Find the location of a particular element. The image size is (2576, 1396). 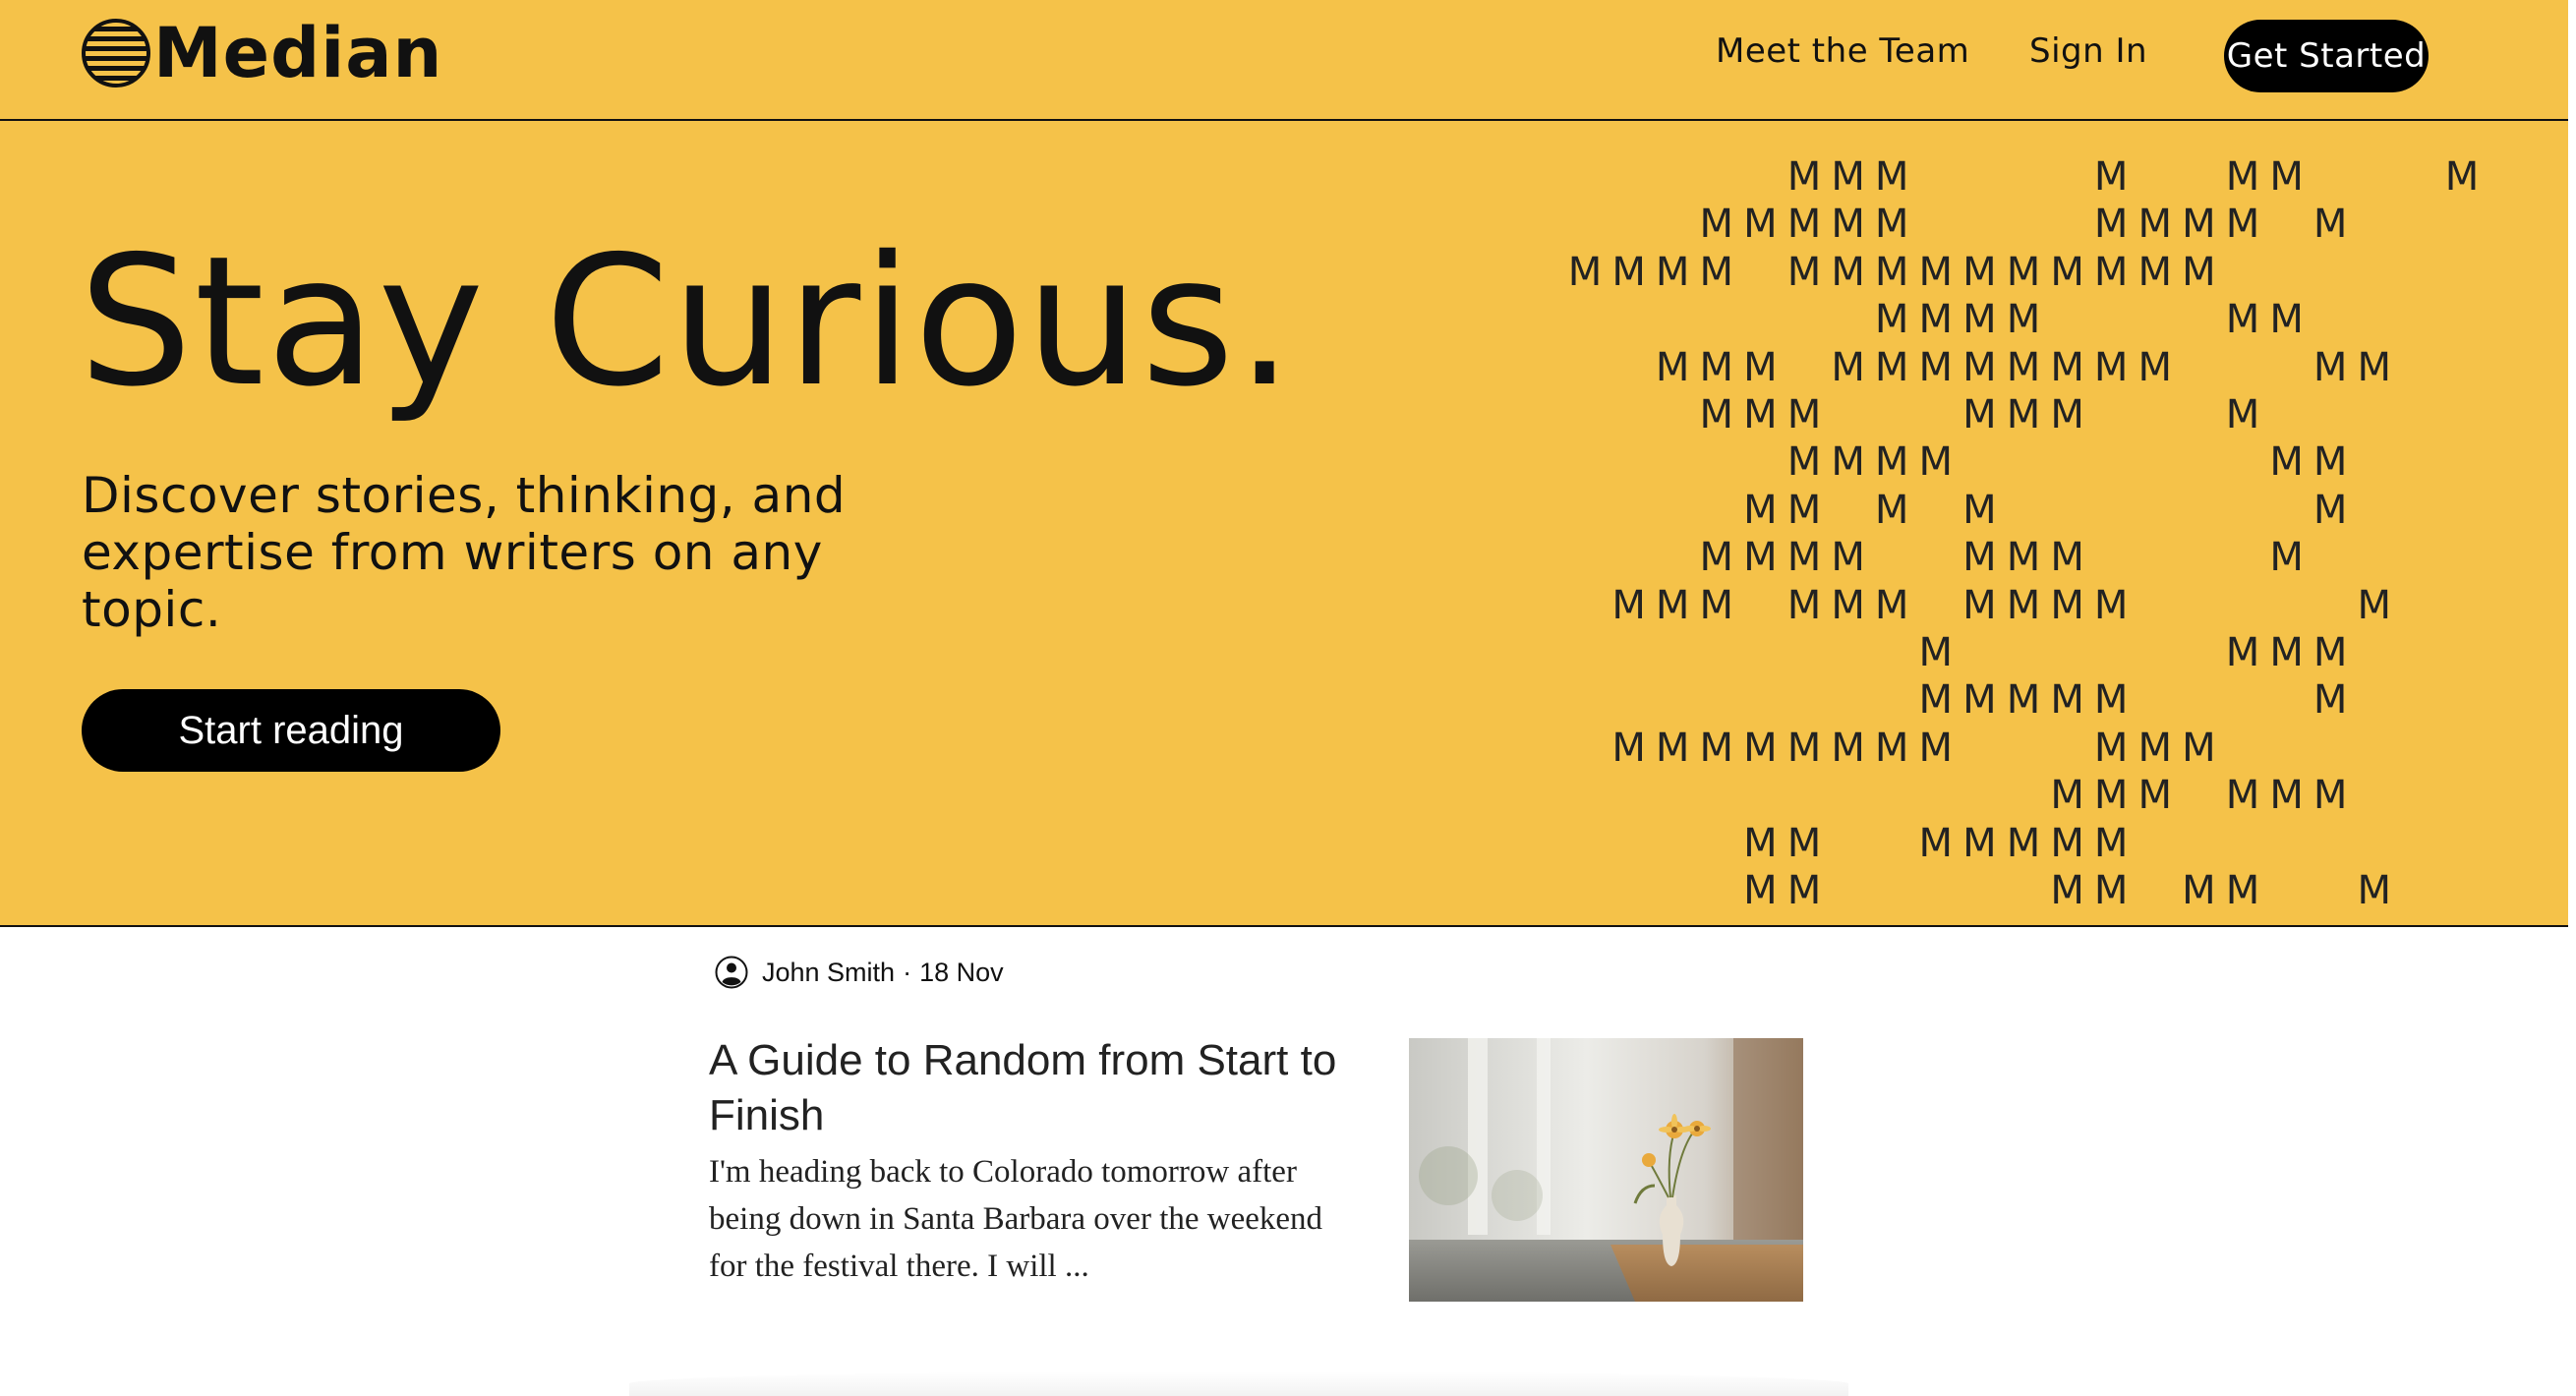

get-started-button: Get Started is located at coordinates (2326, 56).